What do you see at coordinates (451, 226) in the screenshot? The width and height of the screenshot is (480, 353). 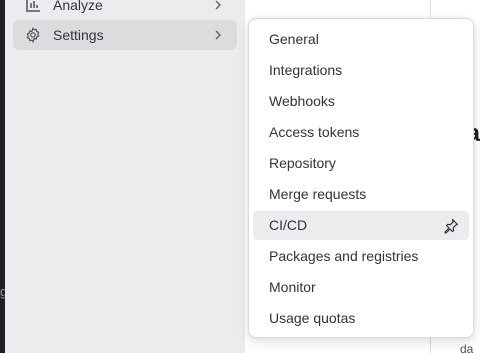 I see `pin-icon` at bounding box center [451, 226].